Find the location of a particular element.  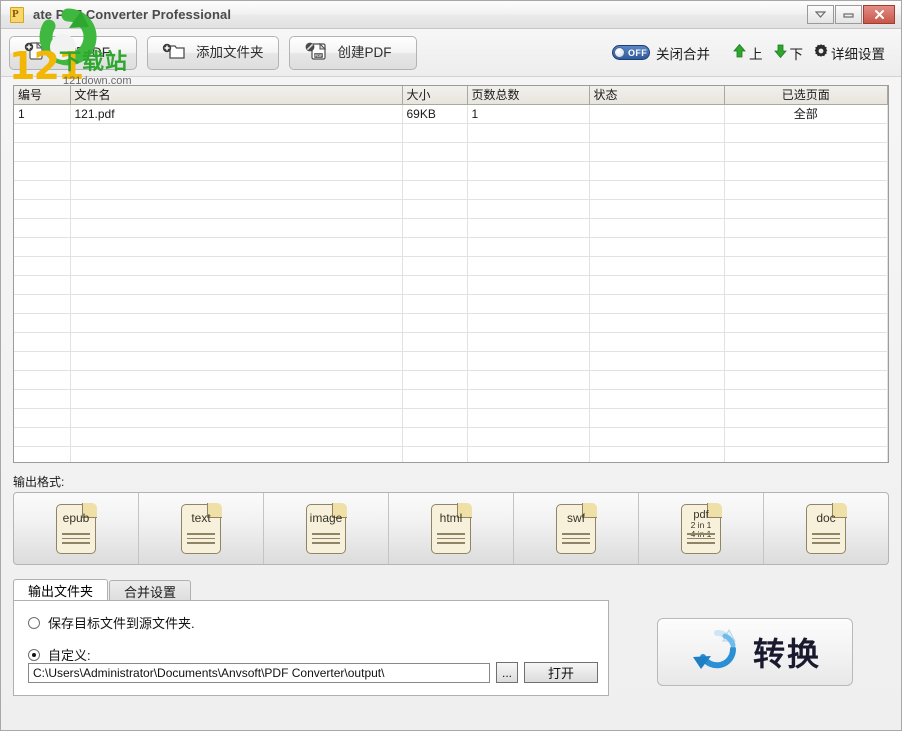

move-up-label: 上 is located at coordinates (756, 54).